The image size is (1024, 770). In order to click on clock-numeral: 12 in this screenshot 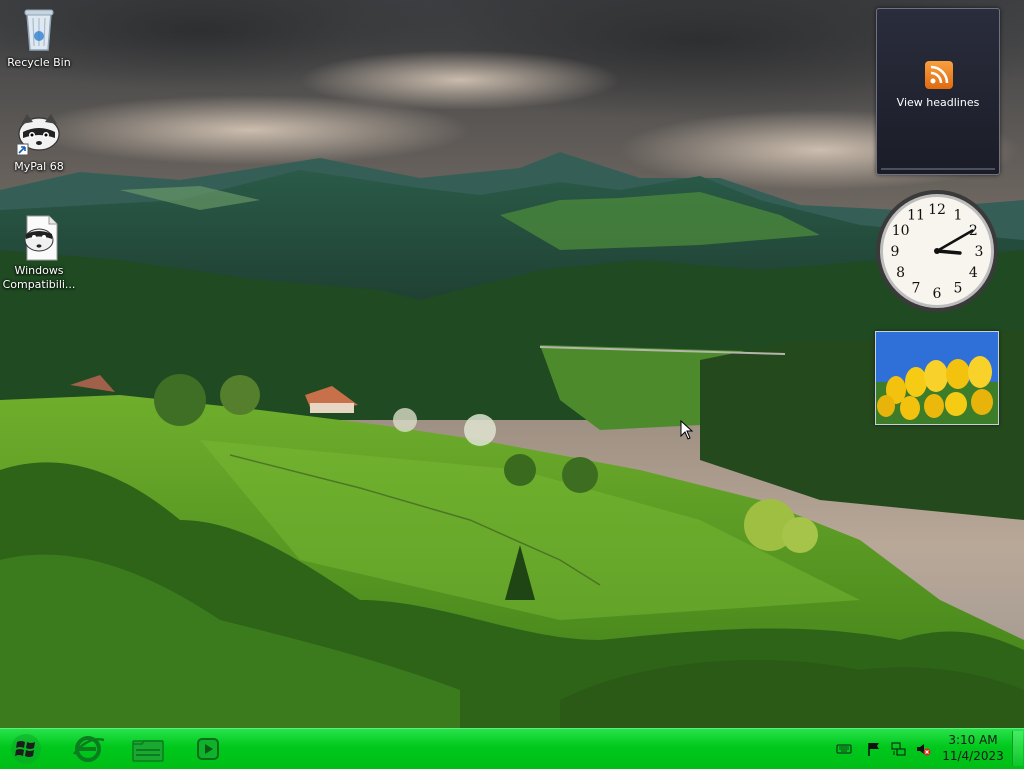, I will do `click(937, 210)`.